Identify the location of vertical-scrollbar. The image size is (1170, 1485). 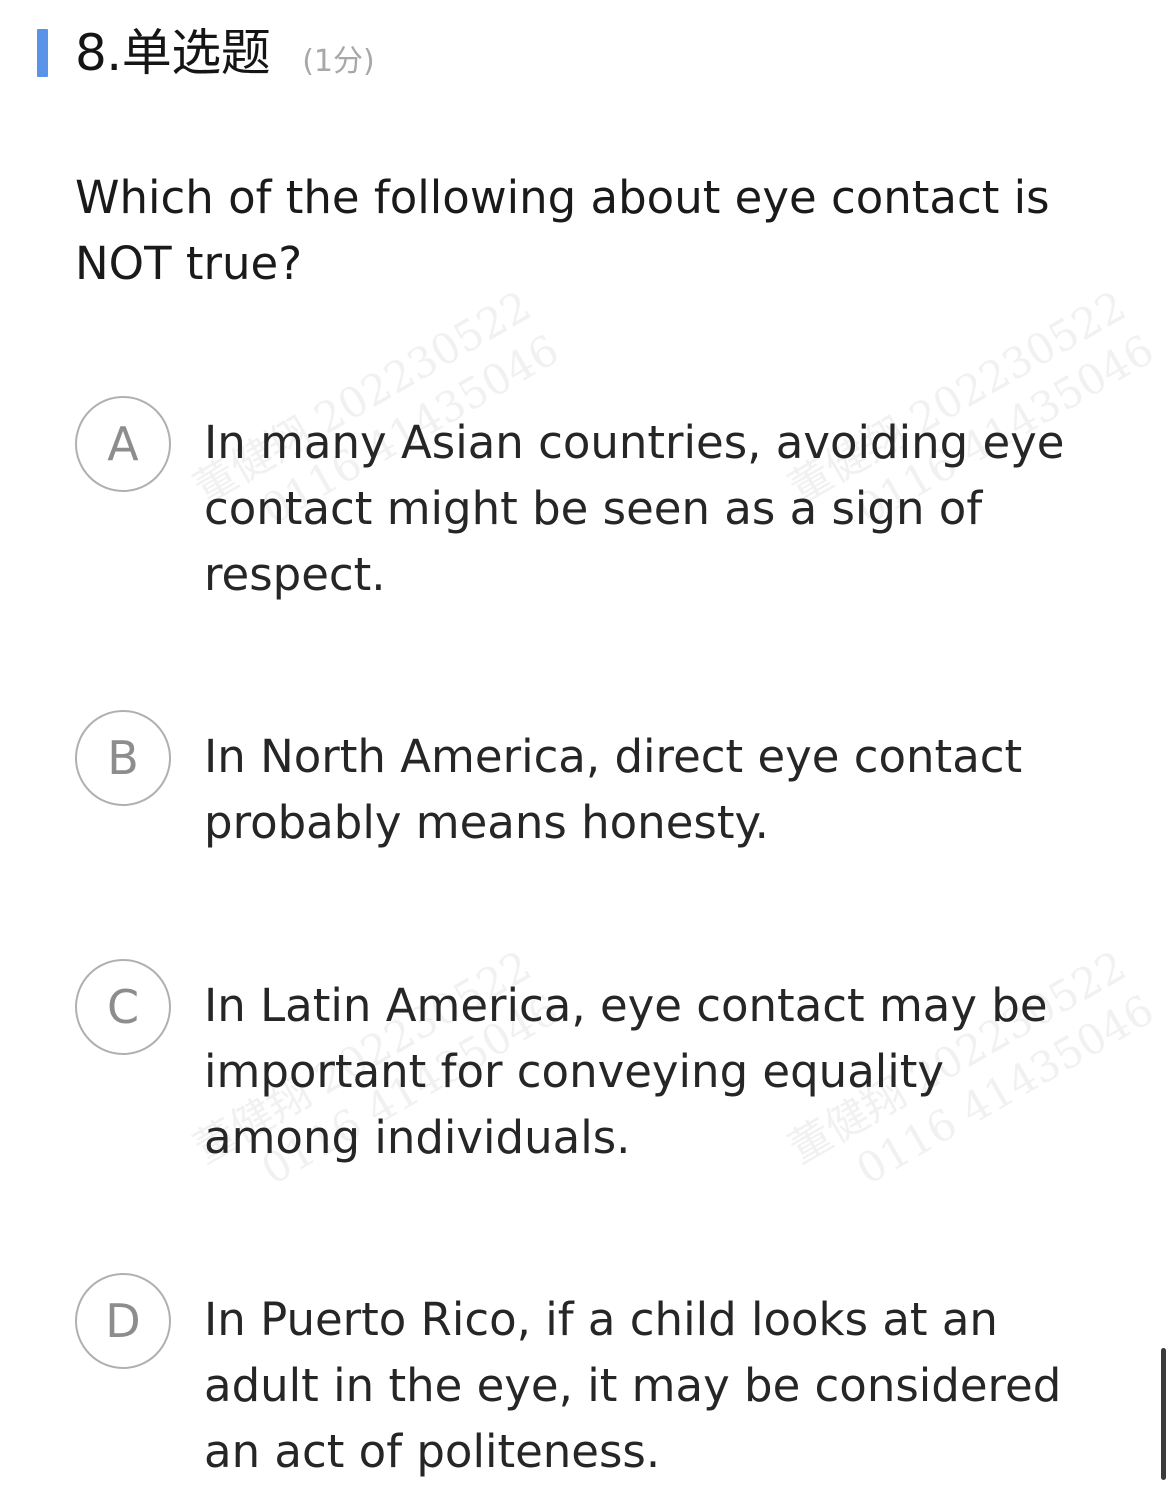
(1163, 1414).